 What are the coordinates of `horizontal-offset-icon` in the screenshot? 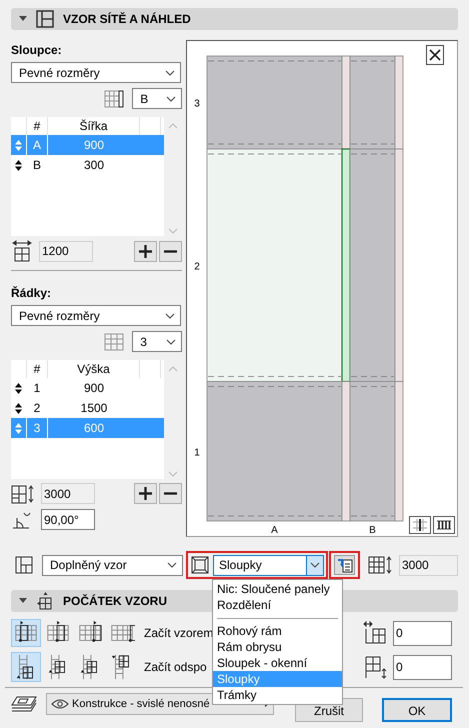 It's located at (375, 633).